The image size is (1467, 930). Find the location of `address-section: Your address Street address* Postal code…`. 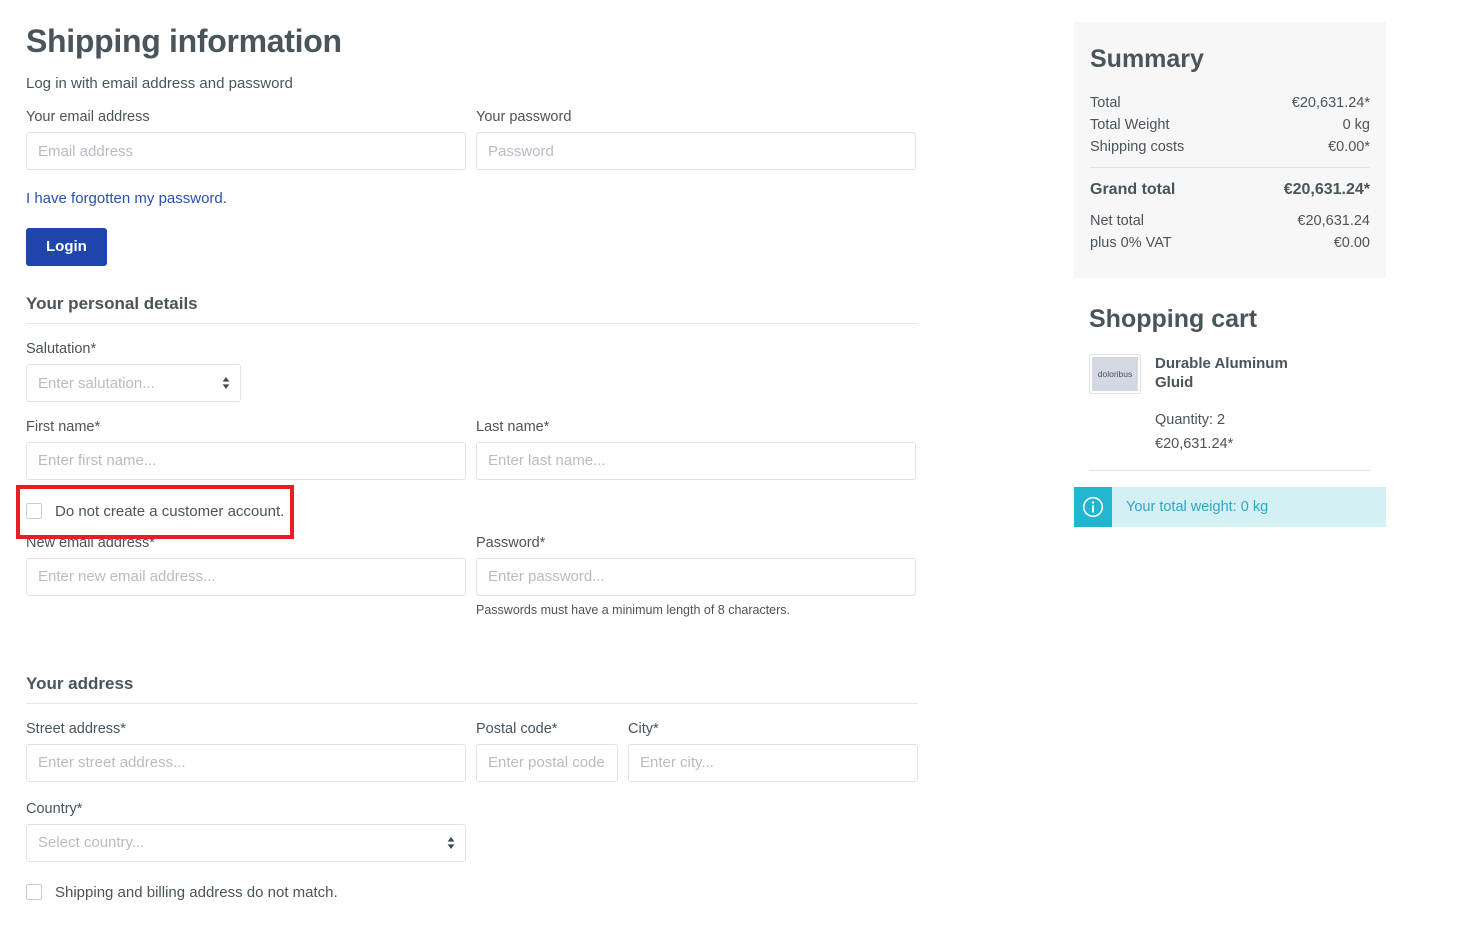

address-section: Your address Street address* Postal code… is located at coordinates (472, 787).